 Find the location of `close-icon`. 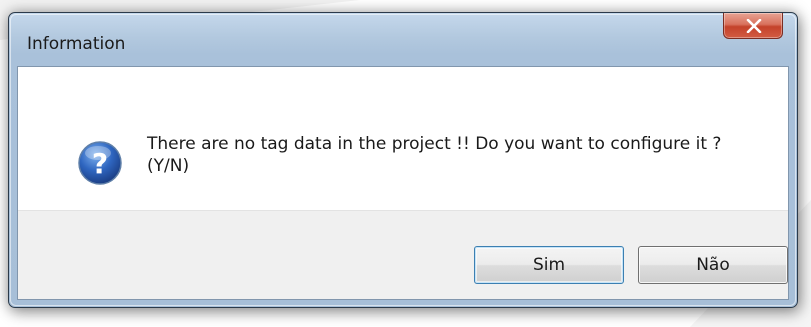

close-icon is located at coordinates (754, 26).